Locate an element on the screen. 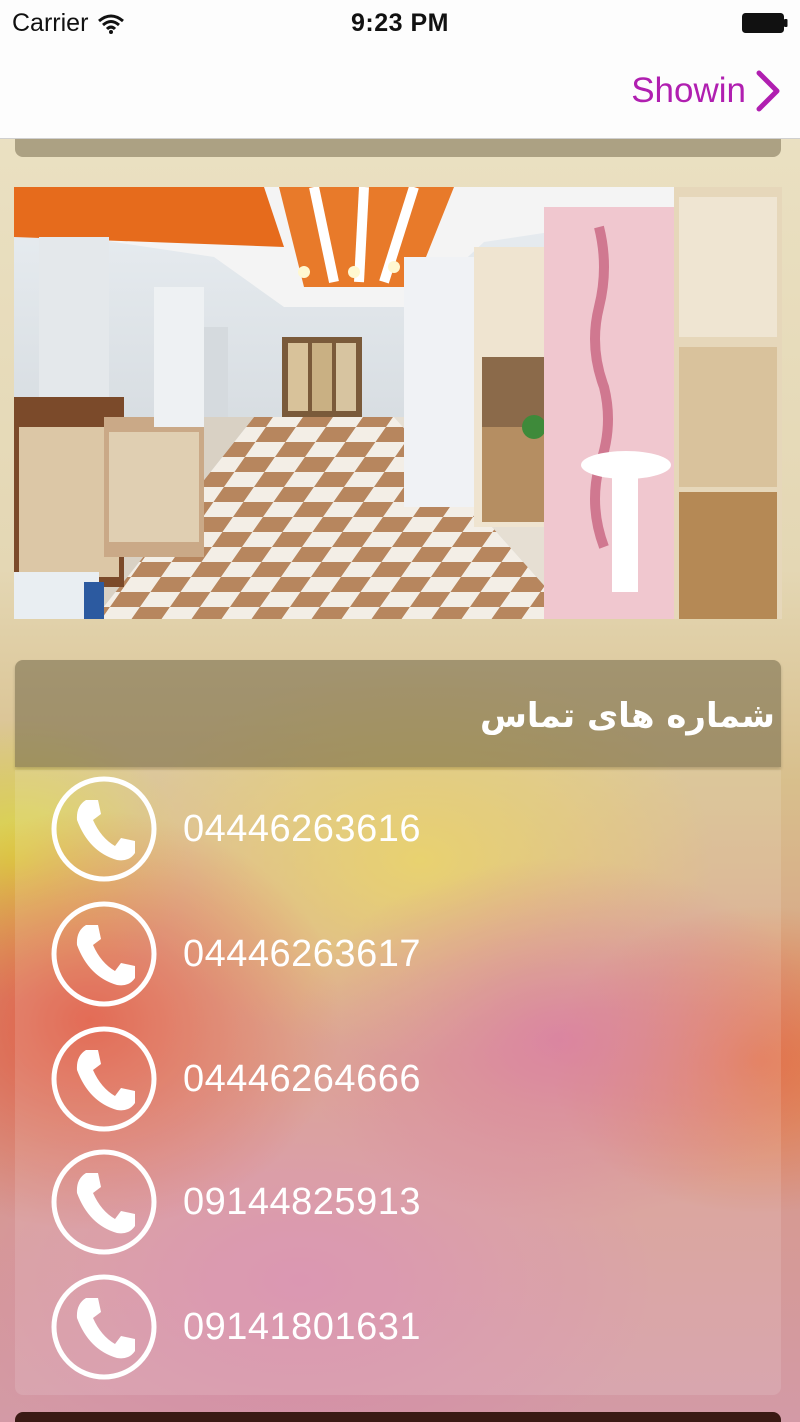  status-bar: Carrier 9:23 PM is located at coordinates (400, 23).